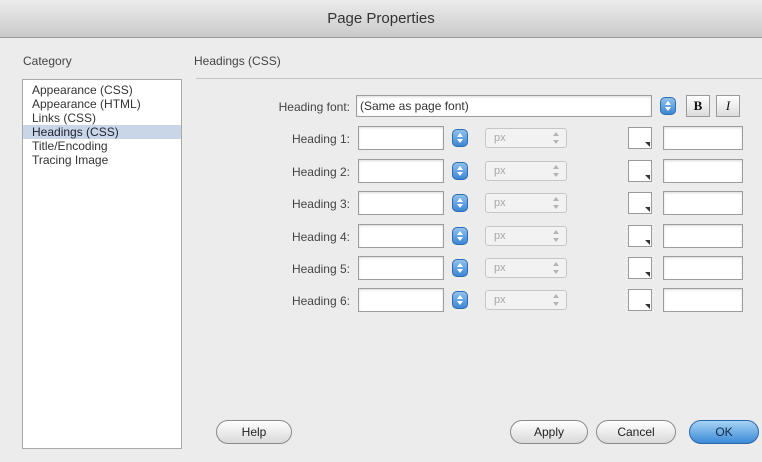 The image size is (762, 462). What do you see at coordinates (320, 301) in the screenshot?
I see `heading-6-label: Heading 6:` at bounding box center [320, 301].